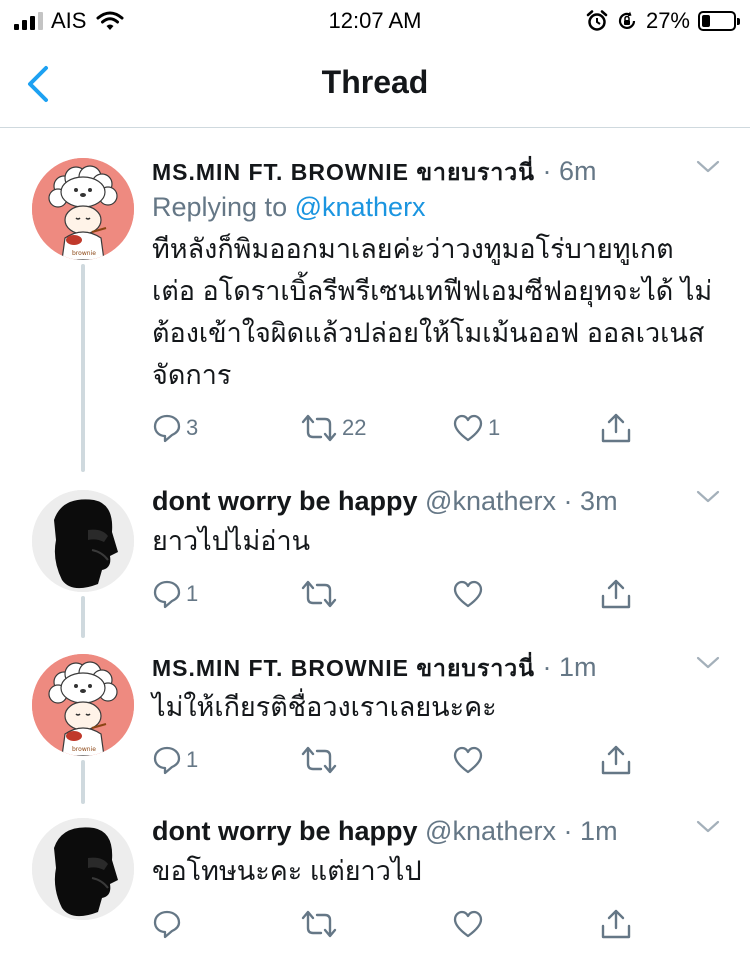 Image resolution: width=750 pixels, height=960 pixels. Describe the element at coordinates (287, 871) in the screenshot. I see `tweet-text: ขอโทษนะคะ แต่ยาวไป` at that location.